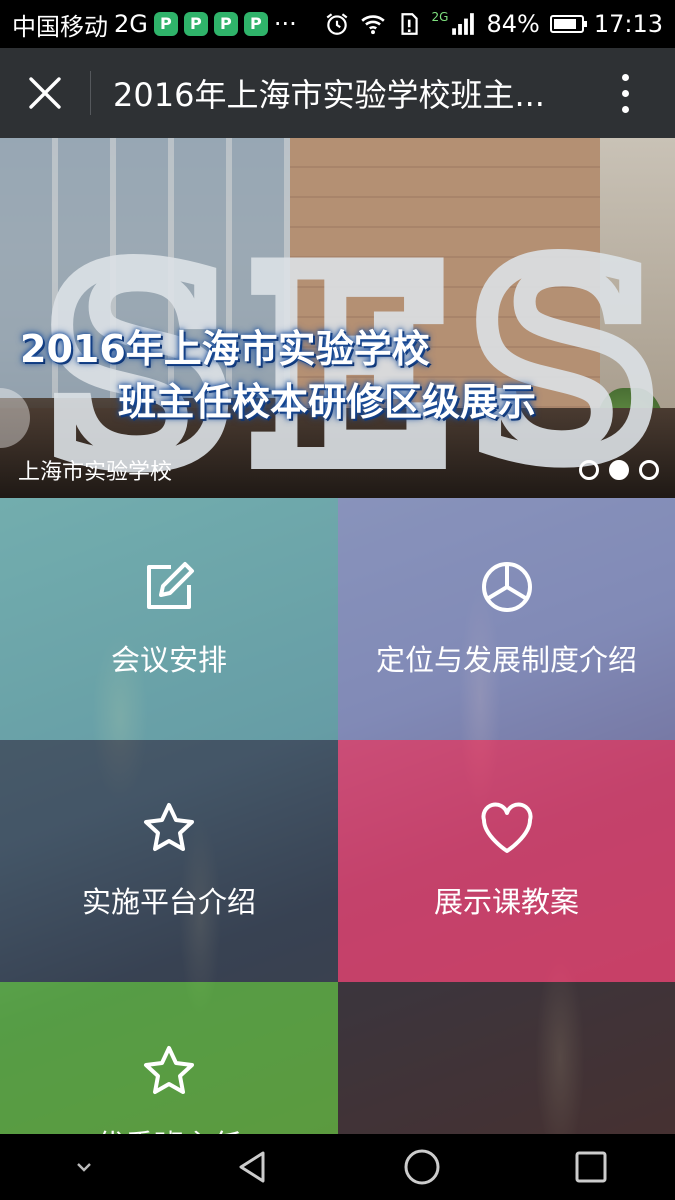  I want to click on more-menu-button, so click(625, 93).